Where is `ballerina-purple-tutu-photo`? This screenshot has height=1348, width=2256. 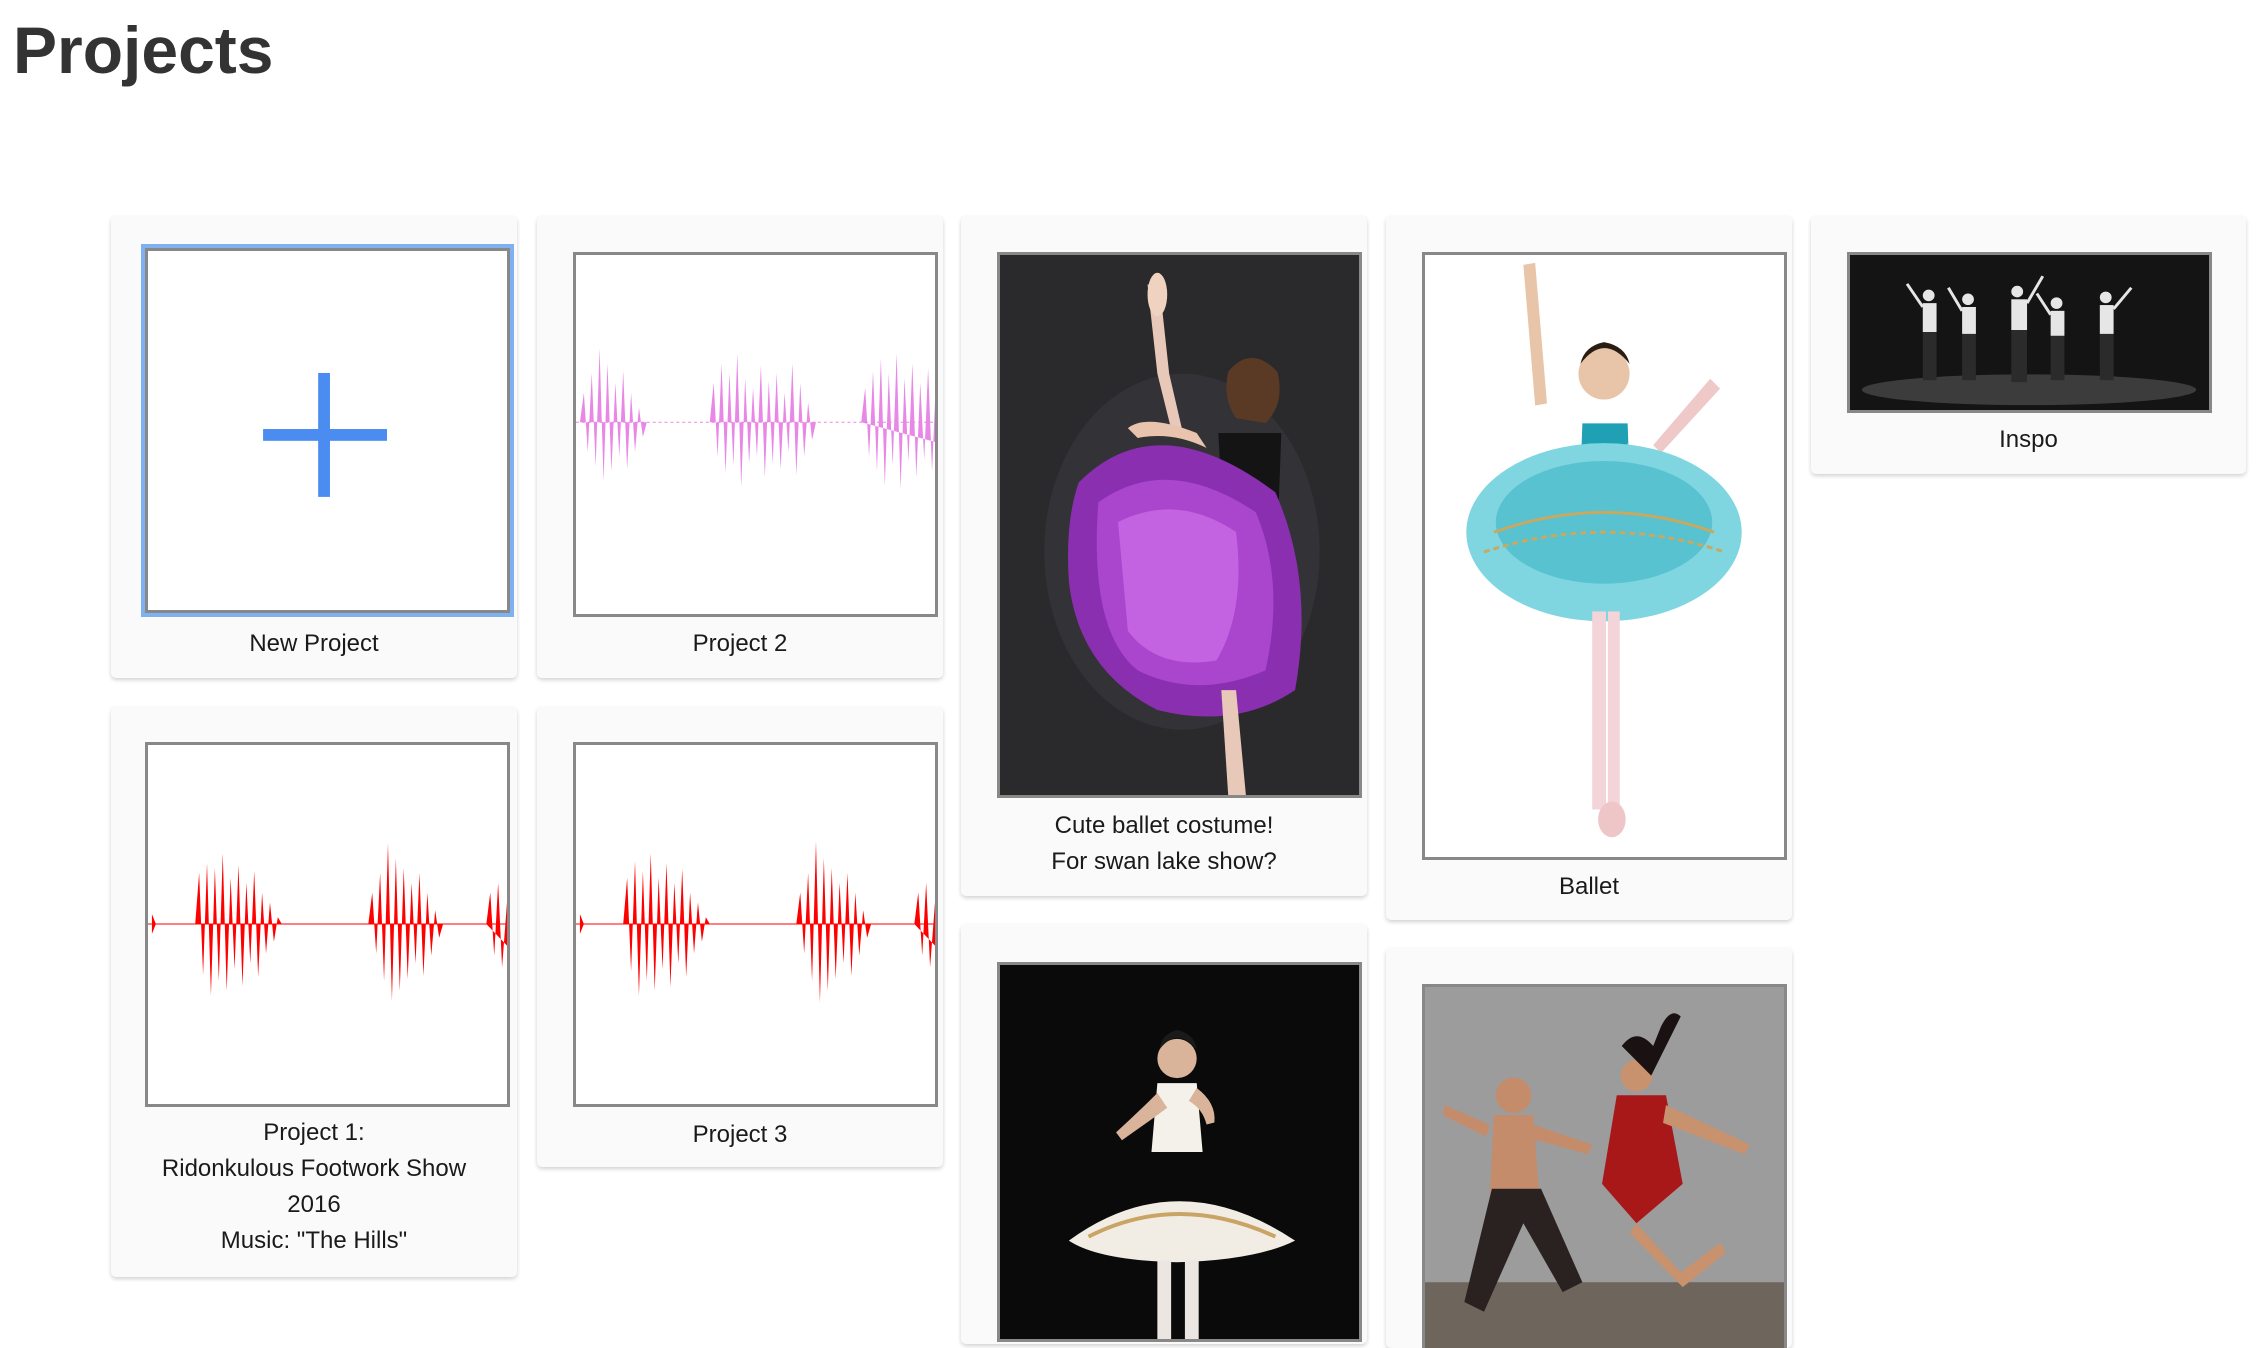
ballerina-purple-tutu-photo is located at coordinates (1179, 525).